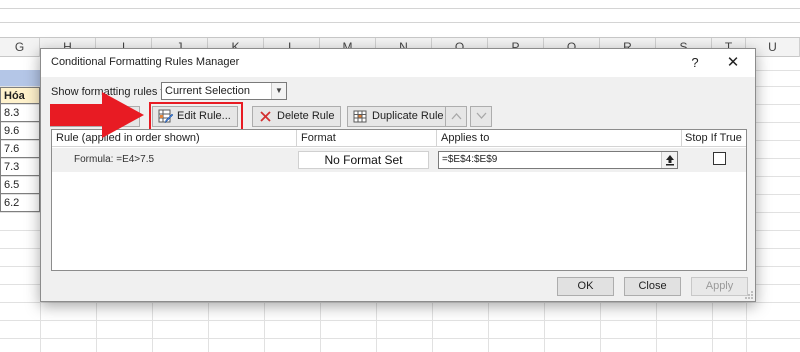 The width and height of the screenshot is (800, 352). I want to click on delete-rule-button: Delete Rule, so click(297, 116).